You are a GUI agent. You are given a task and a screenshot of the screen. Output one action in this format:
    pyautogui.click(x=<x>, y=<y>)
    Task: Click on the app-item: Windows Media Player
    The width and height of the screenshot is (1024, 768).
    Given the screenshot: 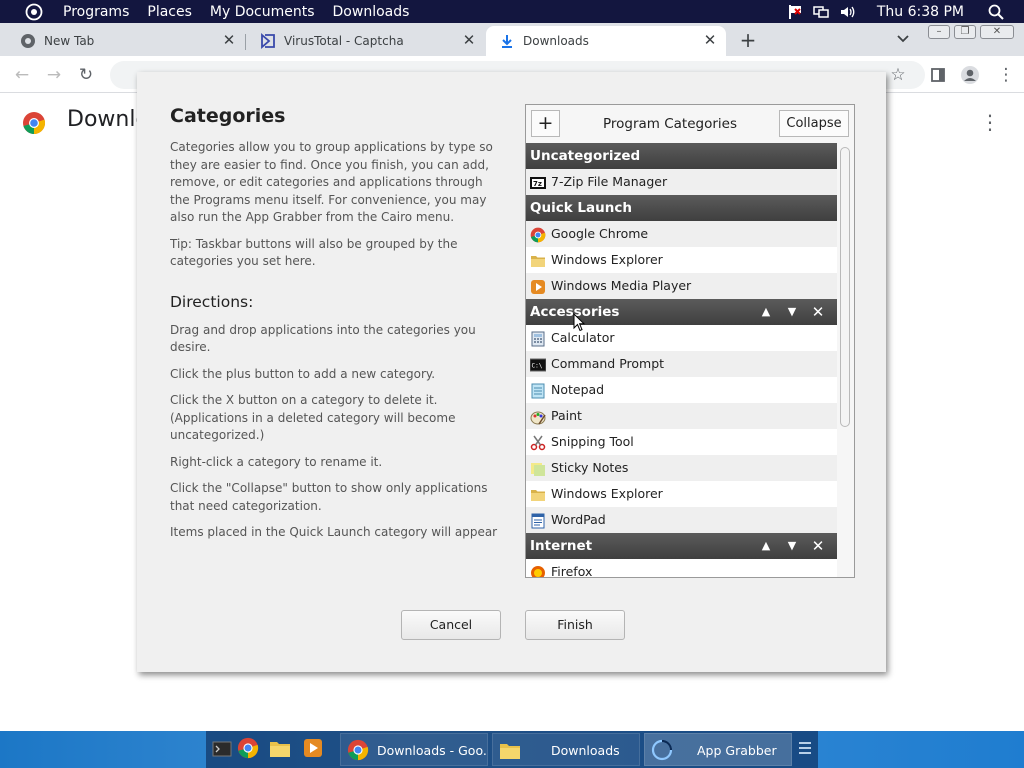 What is the action you would take?
    pyautogui.click(x=681, y=286)
    